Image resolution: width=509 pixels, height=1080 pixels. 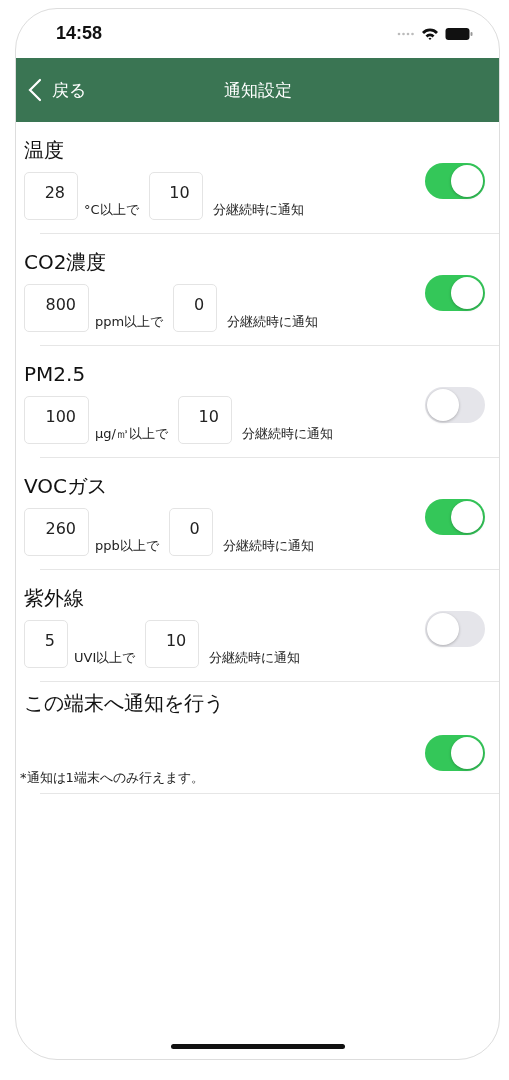 I want to click on unit-label: μg/㎥以上で, so click(x=131, y=433).